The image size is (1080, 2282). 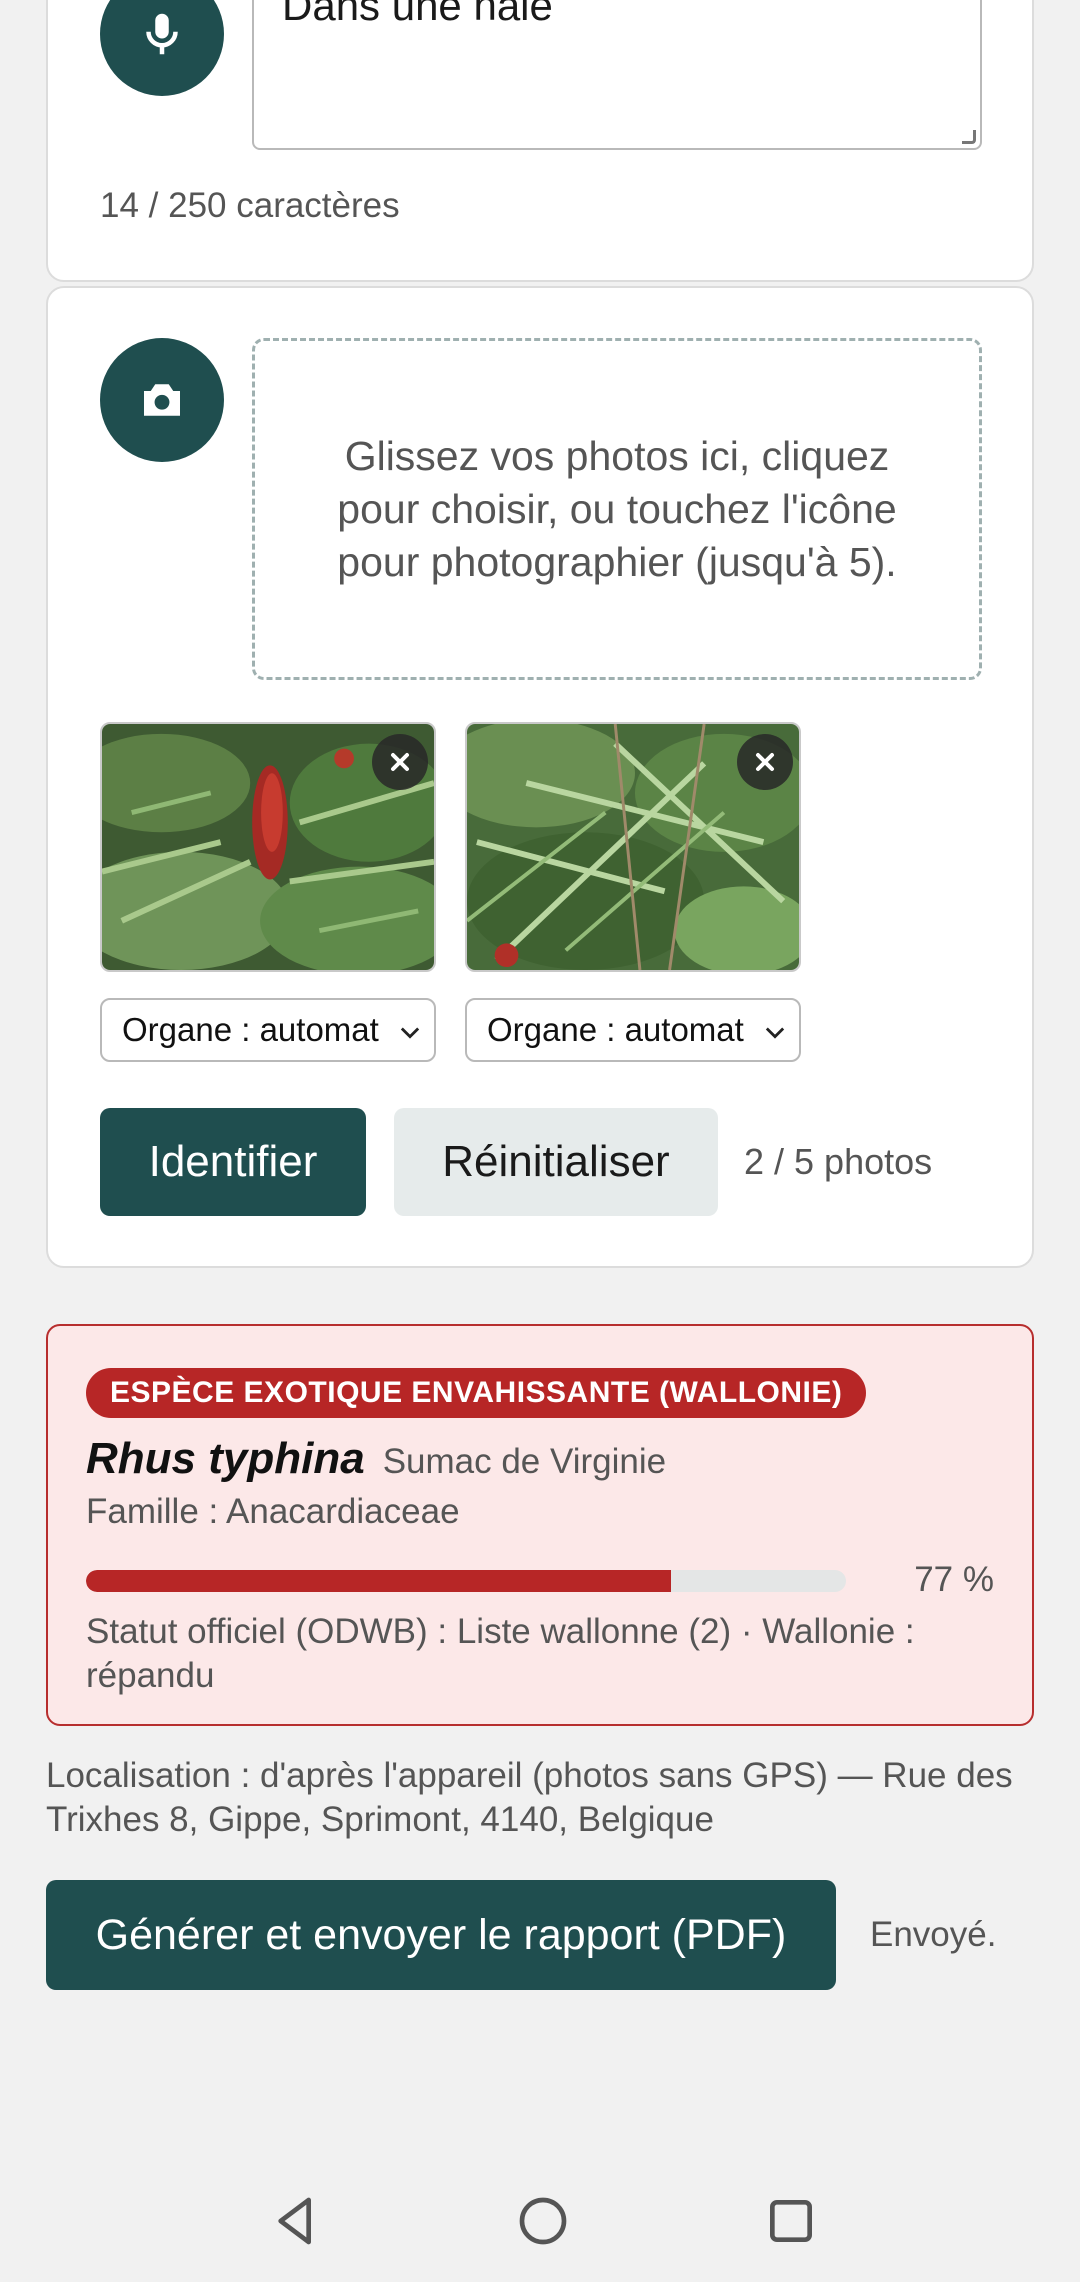 I want to click on home-button, so click(x=543, y=2221).